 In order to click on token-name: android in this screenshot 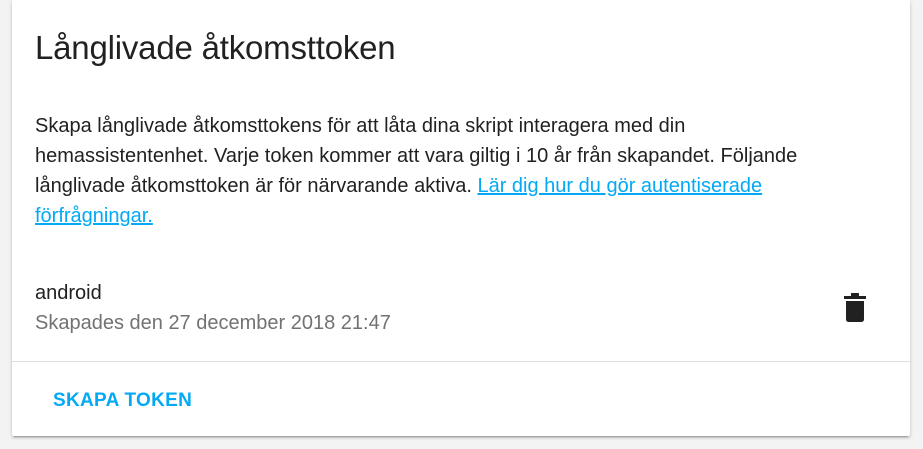, I will do `click(68, 293)`.